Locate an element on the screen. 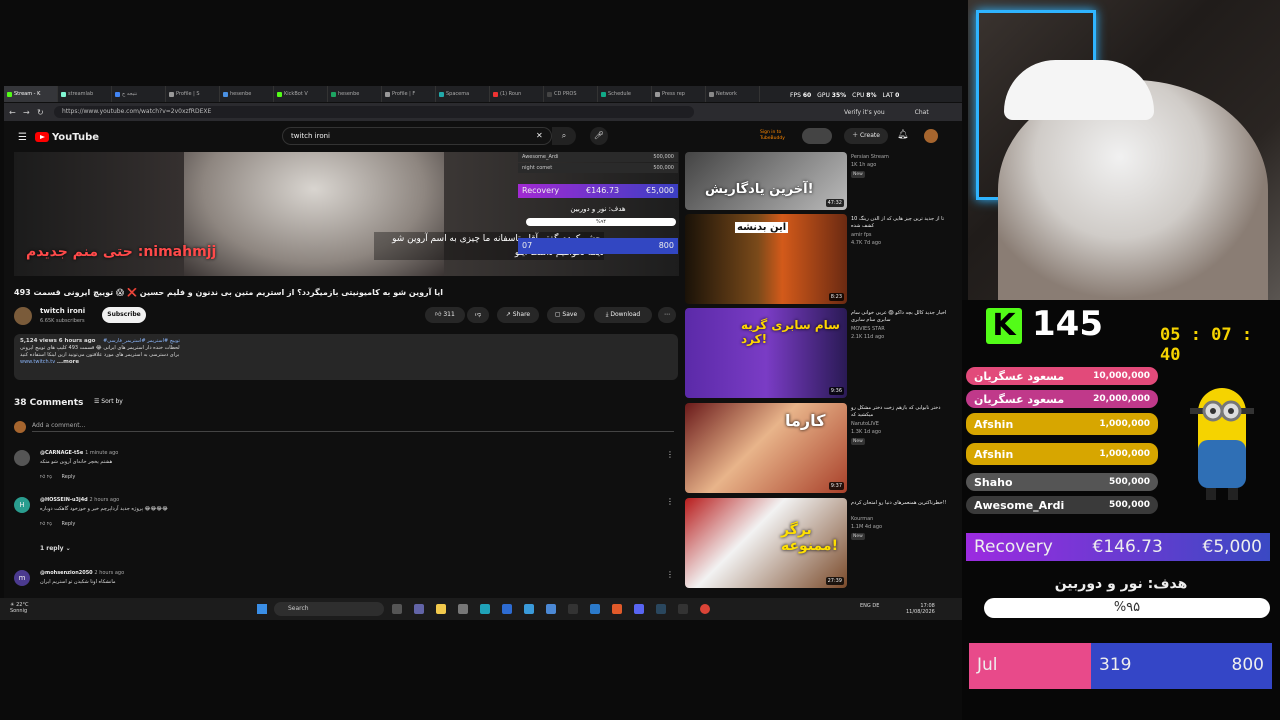 The image size is (1280, 720). file-explorer-icon is located at coordinates (441, 609).